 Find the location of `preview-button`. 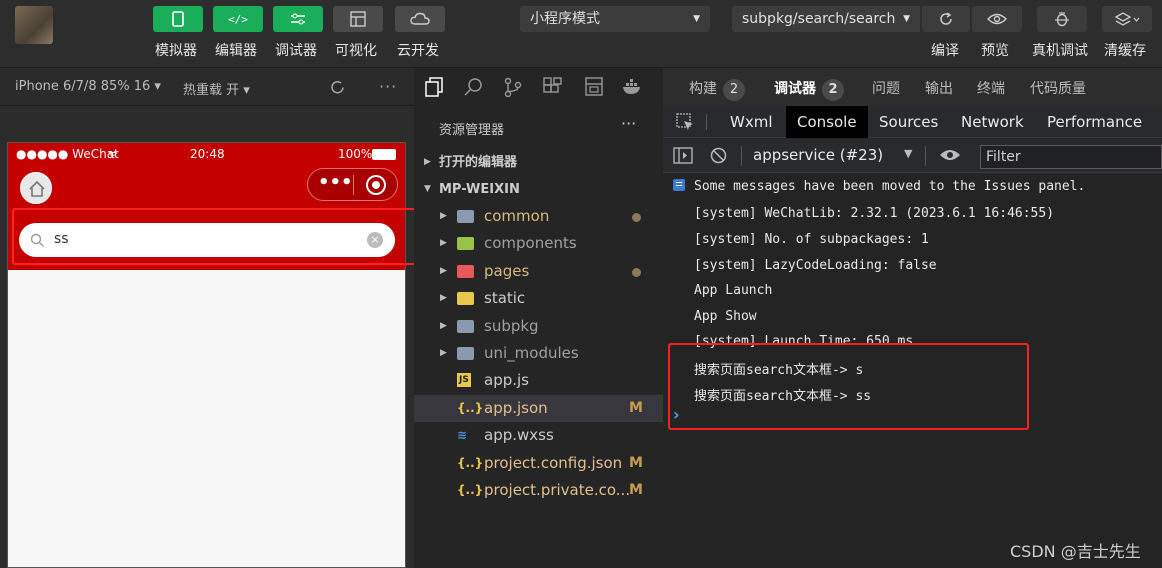

preview-button is located at coordinates (997, 19).